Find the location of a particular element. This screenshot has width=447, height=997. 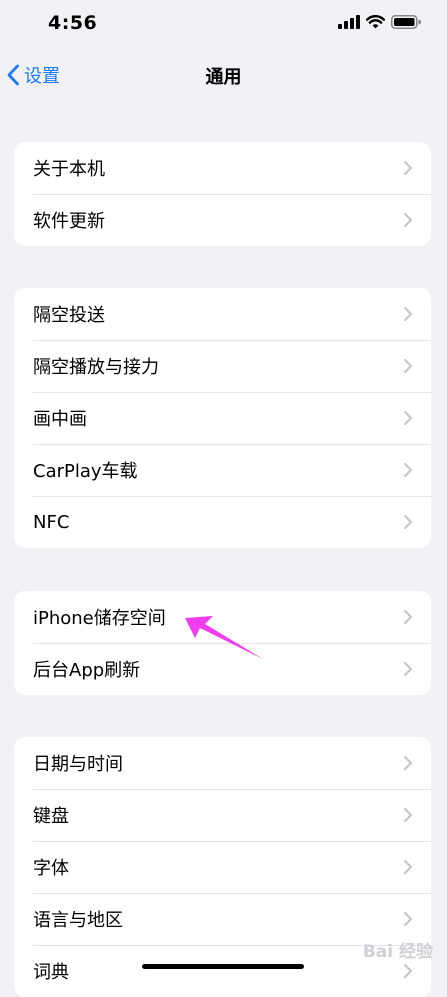

settings-group-storage: iPhone储存空间 后台App刷新 is located at coordinates (222, 643).